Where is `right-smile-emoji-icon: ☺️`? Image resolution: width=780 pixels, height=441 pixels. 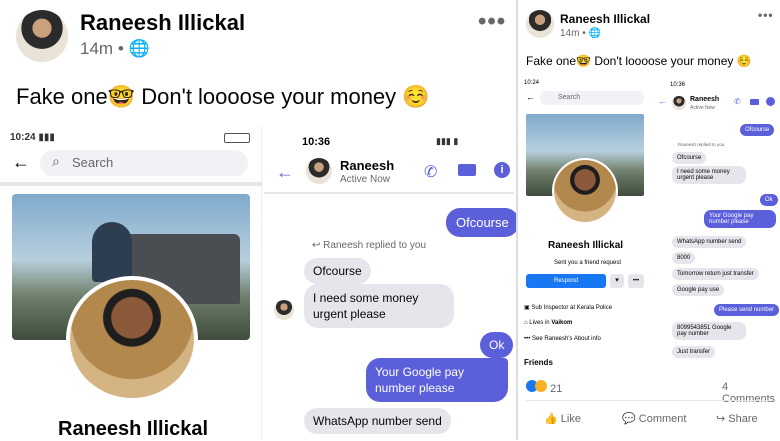
right-smile-emoji-icon: ☺️ is located at coordinates (744, 61).